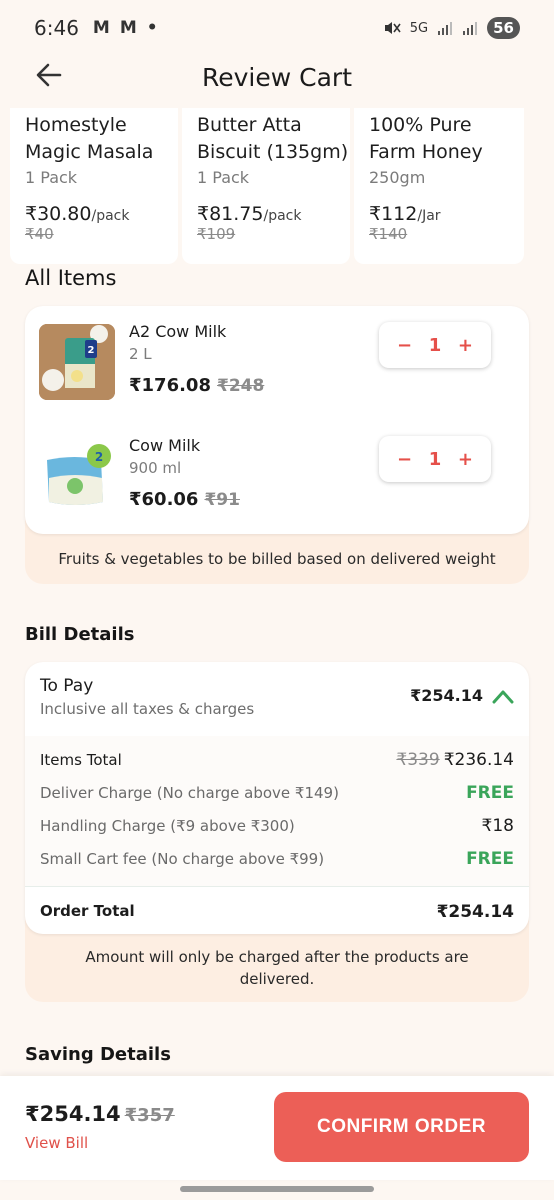 The width and height of the screenshot is (554, 1200). I want to click on suggestion-price-row: ₹30.80/pack, so click(101, 214).